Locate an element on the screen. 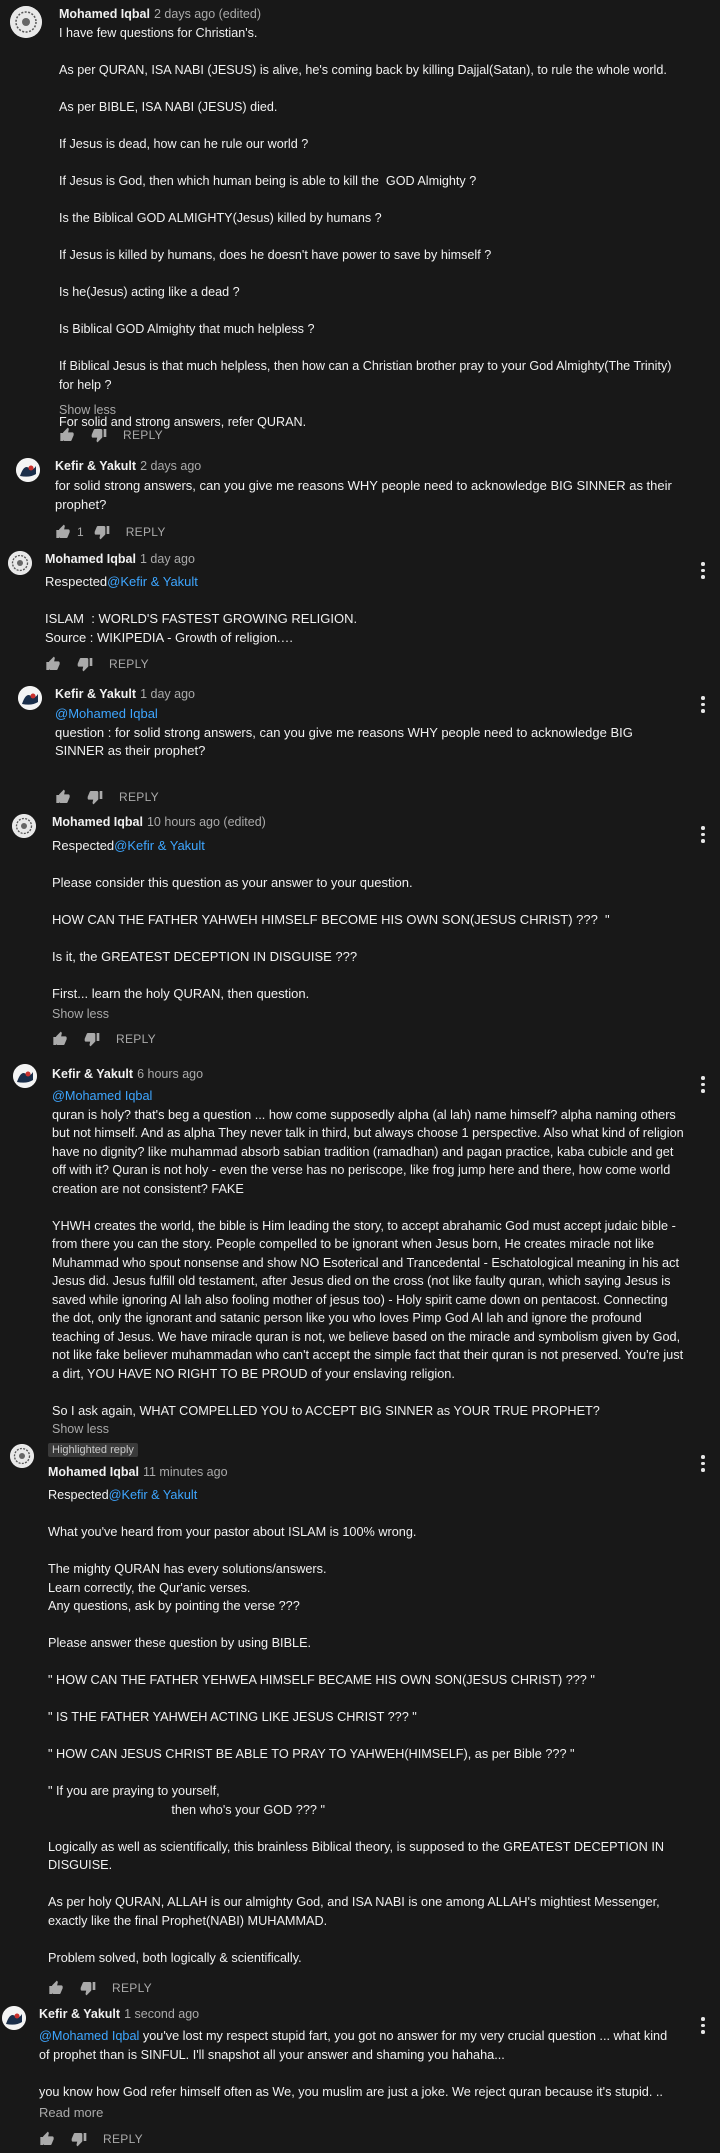 The width and height of the screenshot is (720, 2153). comment-author: Kefir & Yakult 1 second ago is located at coordinates (119, 2014).